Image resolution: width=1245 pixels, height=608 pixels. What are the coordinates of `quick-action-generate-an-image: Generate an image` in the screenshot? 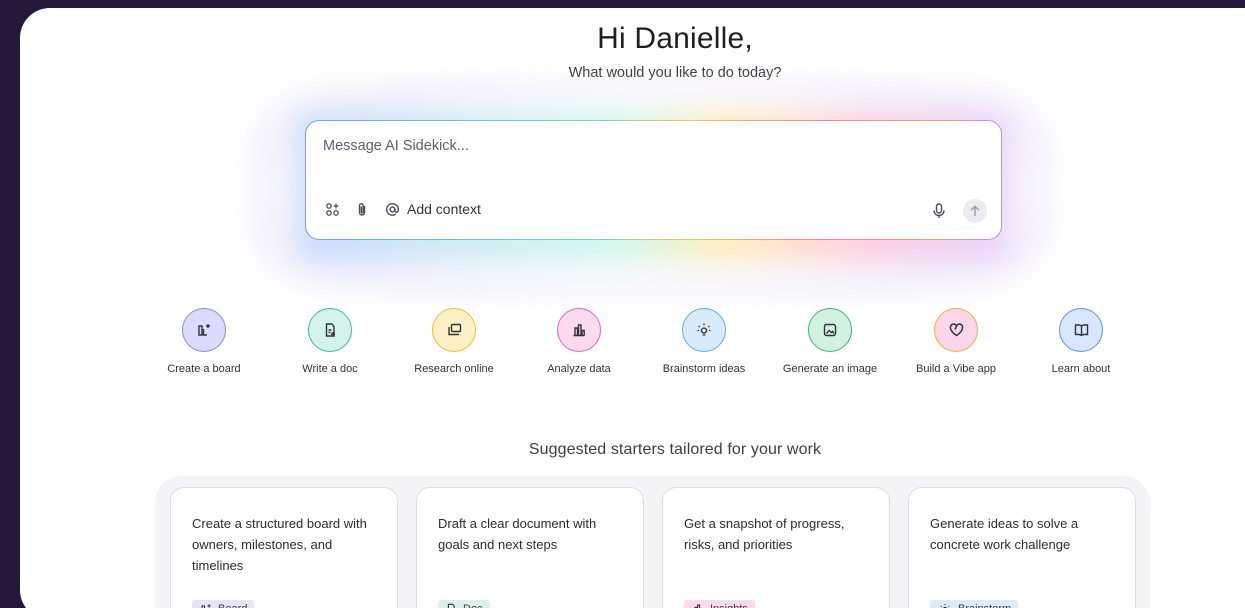 It's located at (830, 341).